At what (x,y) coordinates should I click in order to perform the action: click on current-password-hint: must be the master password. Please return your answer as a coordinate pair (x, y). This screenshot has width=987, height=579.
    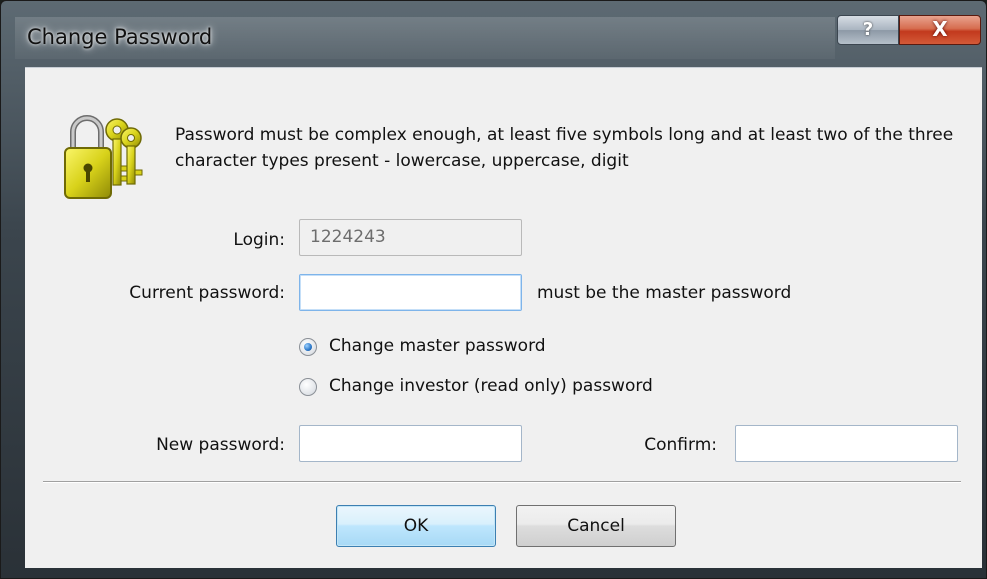
    Looking at the image, I should click on (664, 293).